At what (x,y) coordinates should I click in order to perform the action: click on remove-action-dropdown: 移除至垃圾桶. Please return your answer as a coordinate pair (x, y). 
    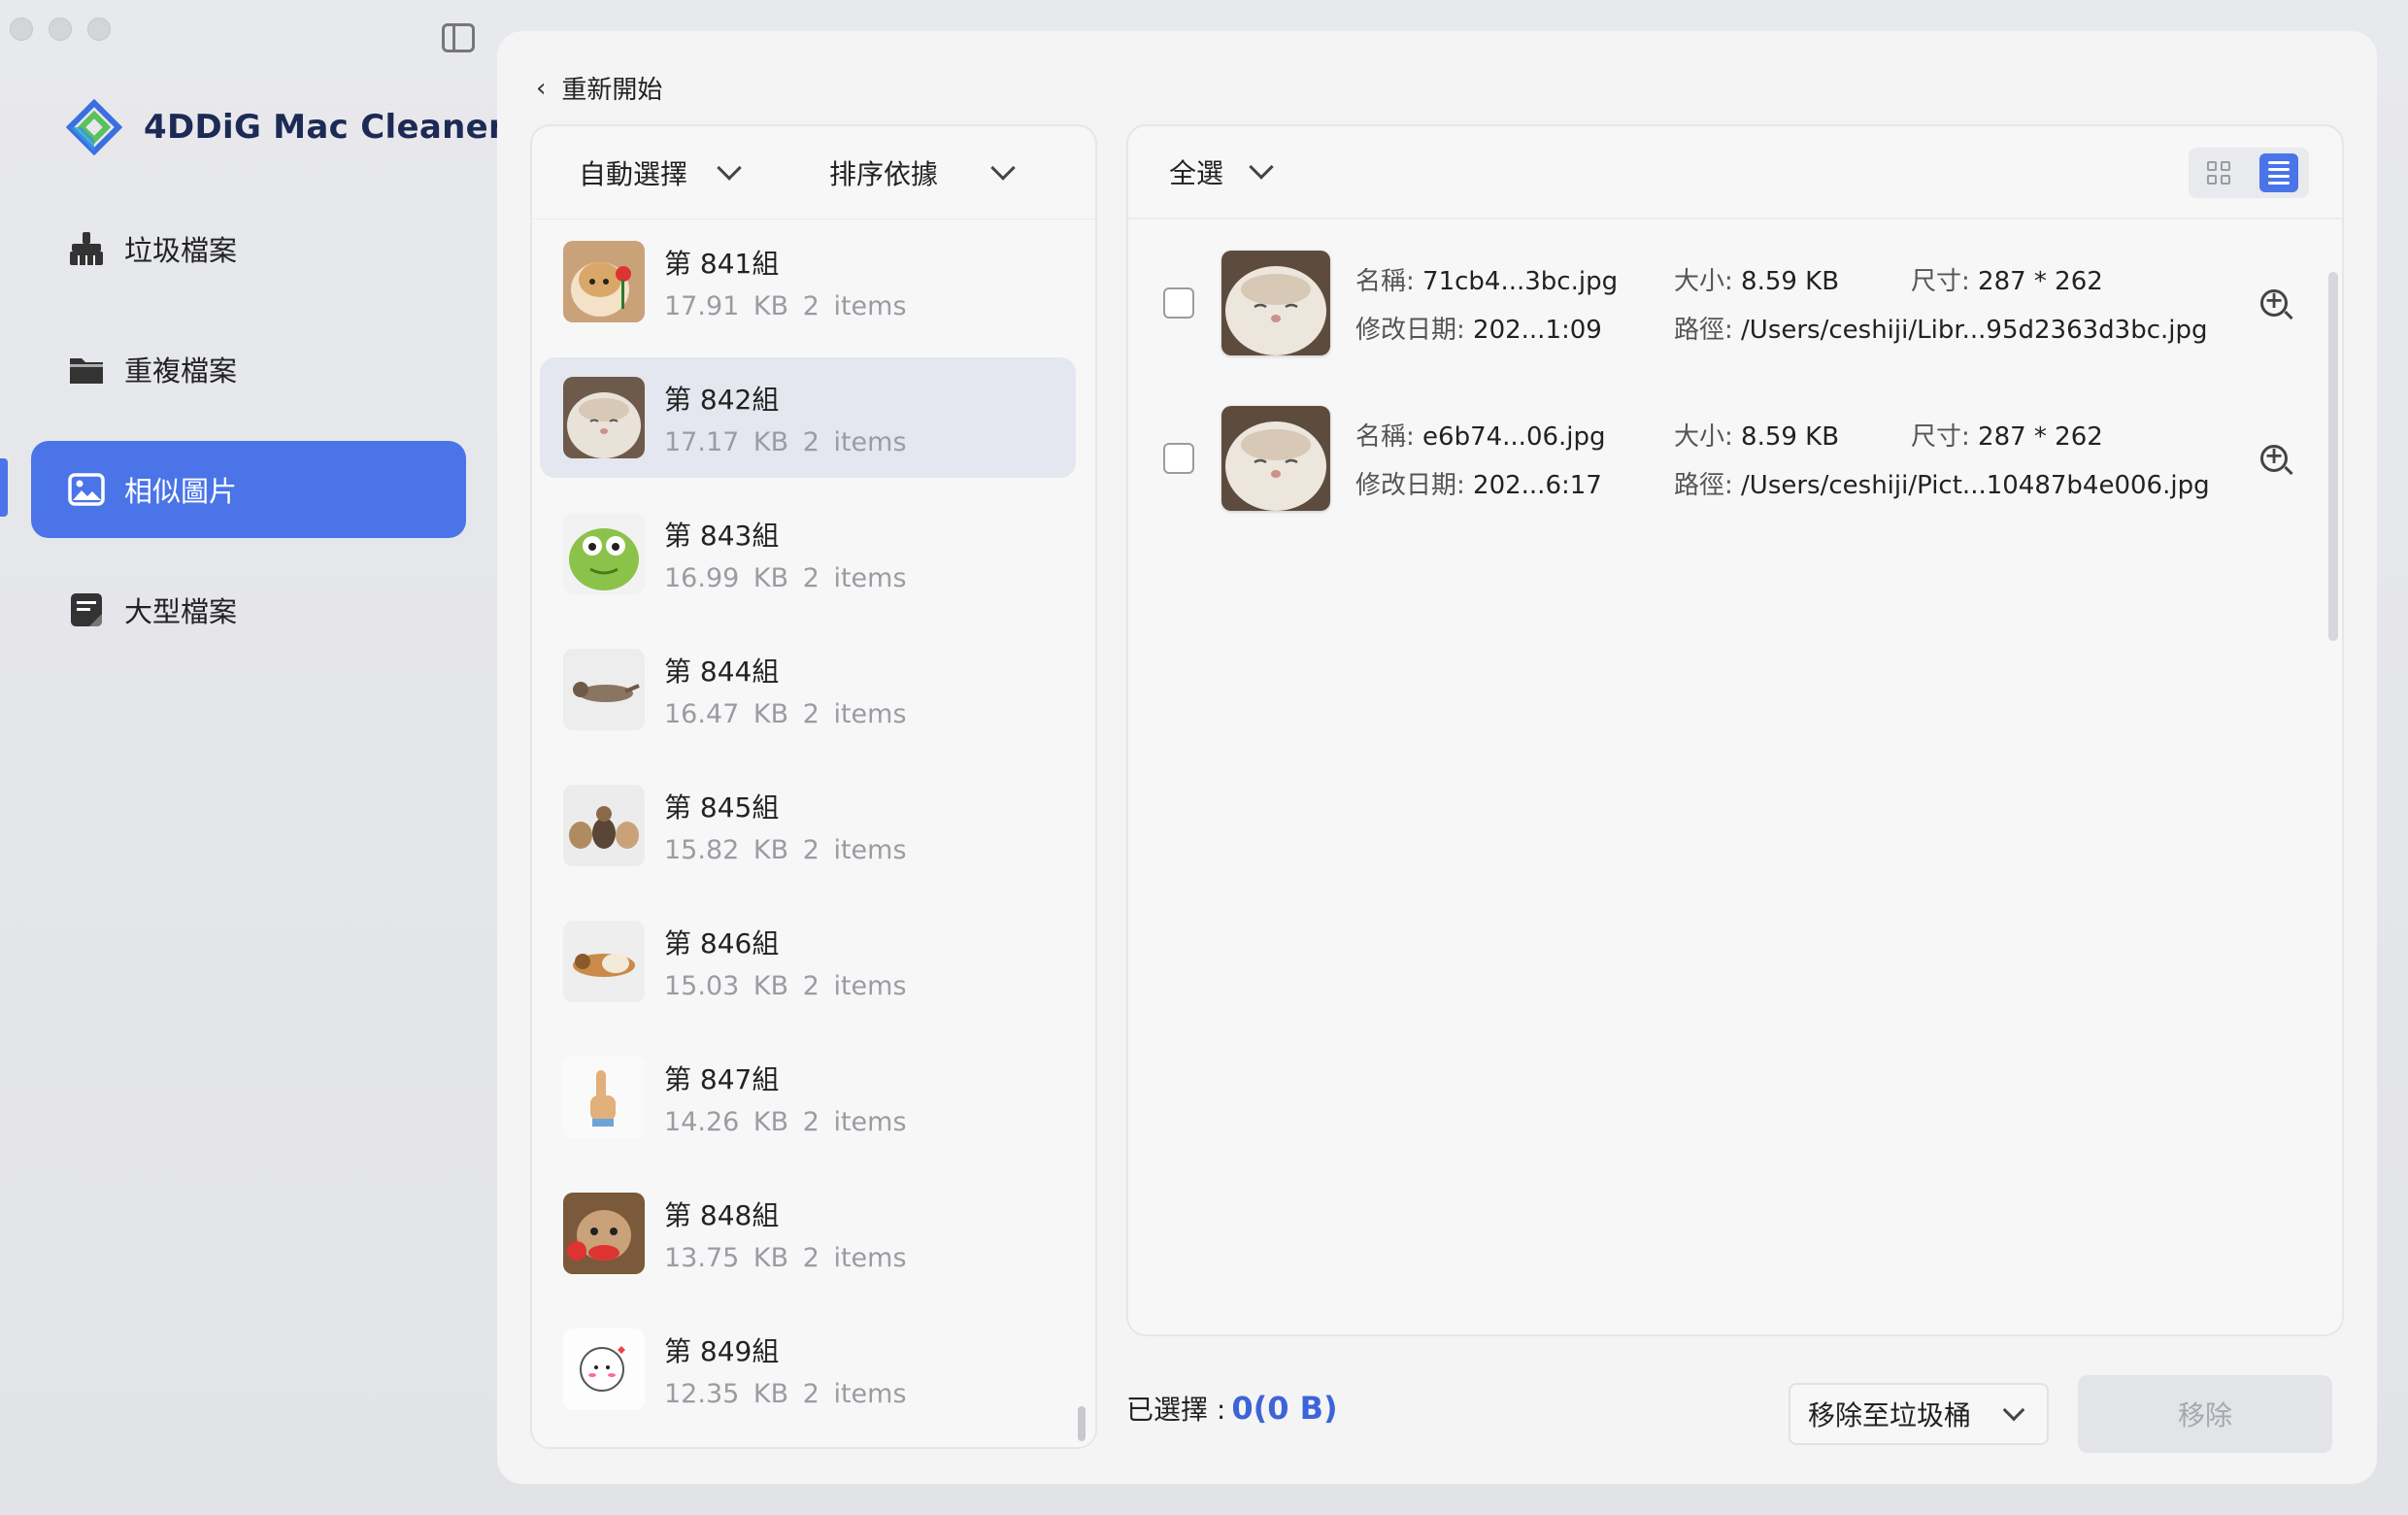
    Looking at the image, I should click on (1919, 1414).